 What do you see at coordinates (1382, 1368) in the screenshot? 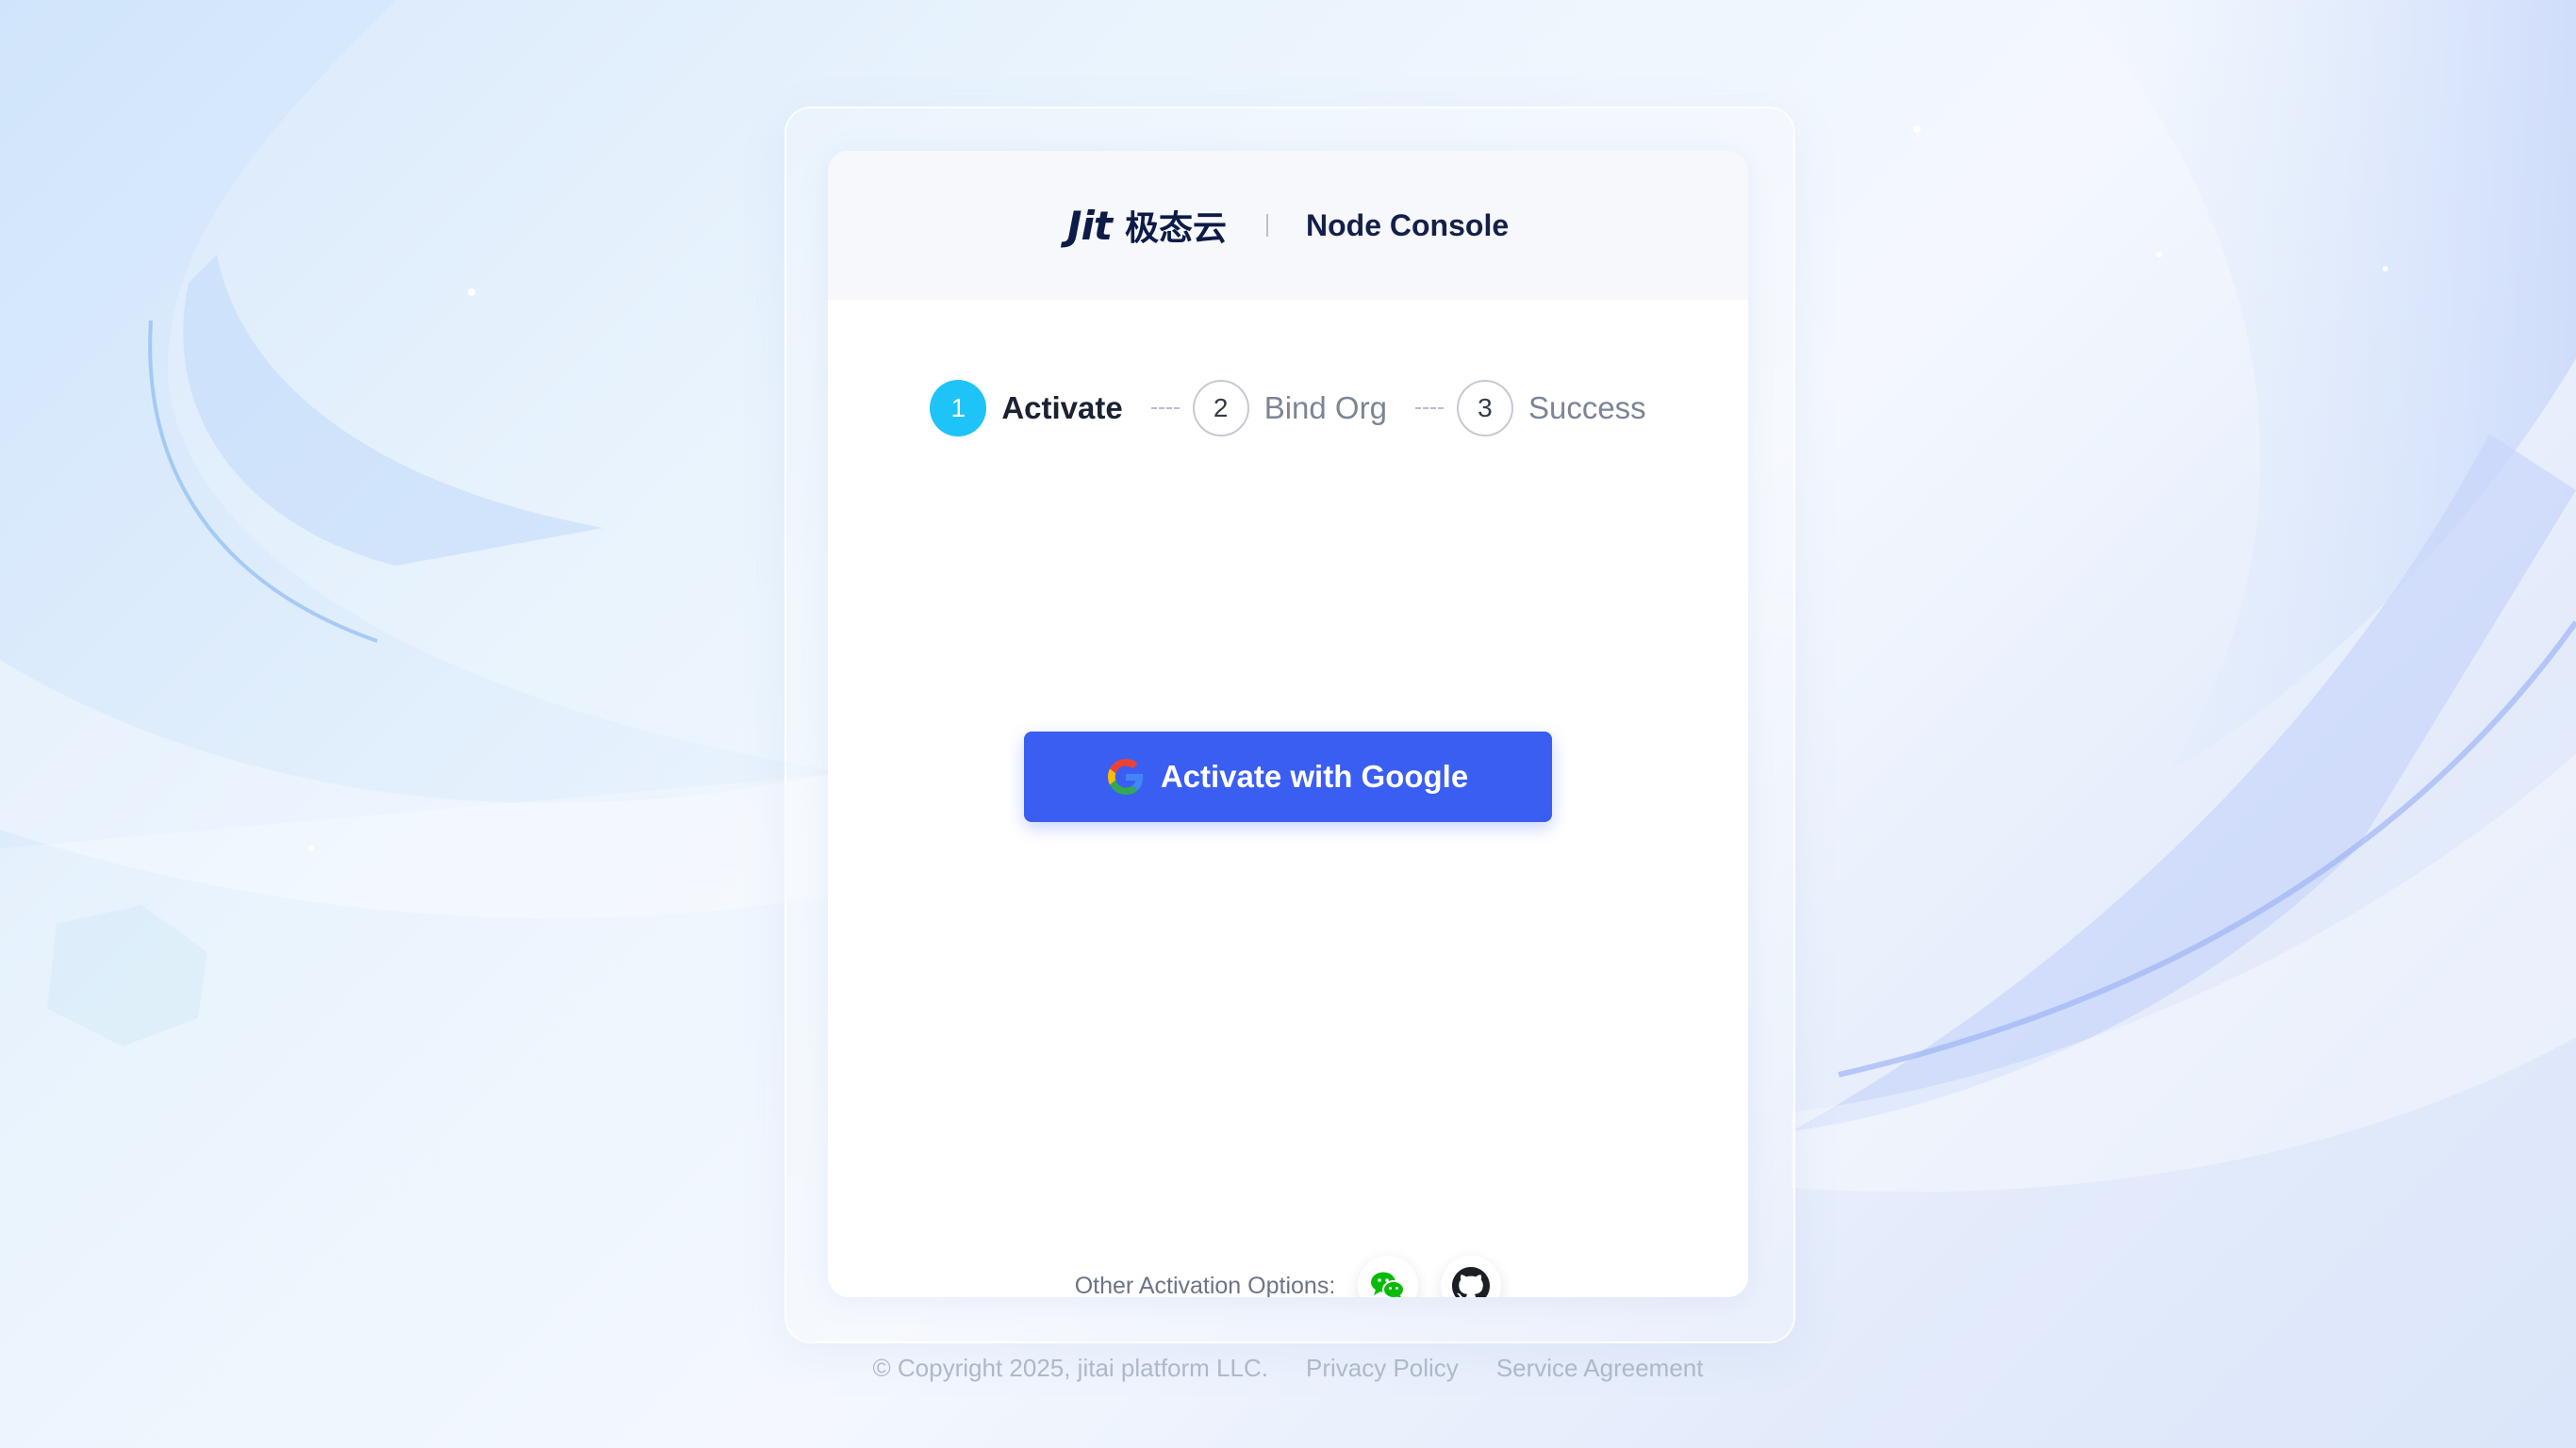
I see `privacy-policy-link: Privacy Policy` at bounding box center [1382, 1368].